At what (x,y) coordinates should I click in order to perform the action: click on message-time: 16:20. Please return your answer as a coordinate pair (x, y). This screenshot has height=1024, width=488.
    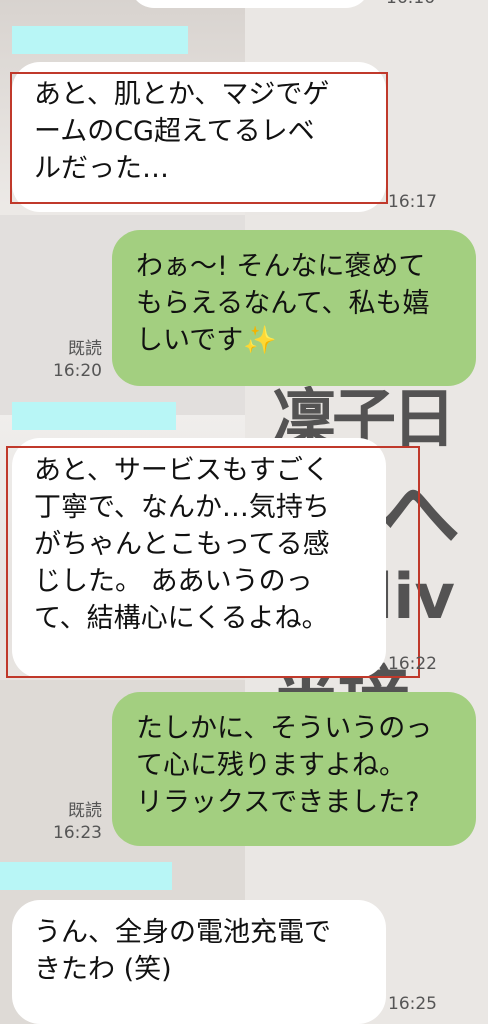
    Looking at the image, I should click on (77, 371).